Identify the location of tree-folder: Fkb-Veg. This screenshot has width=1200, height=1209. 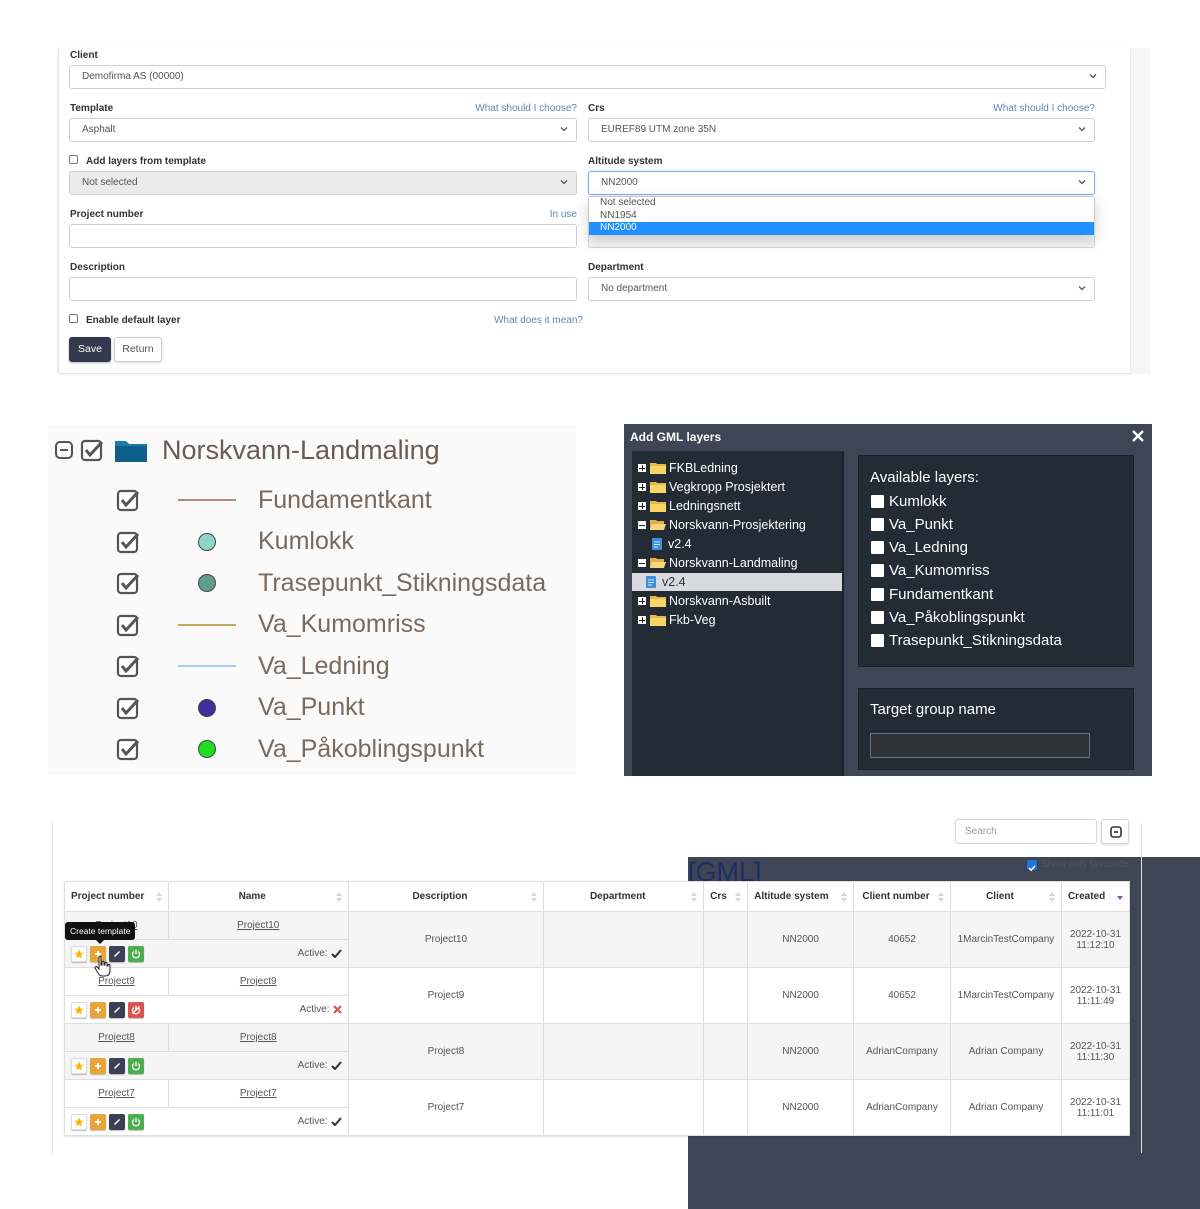
(677, 620).